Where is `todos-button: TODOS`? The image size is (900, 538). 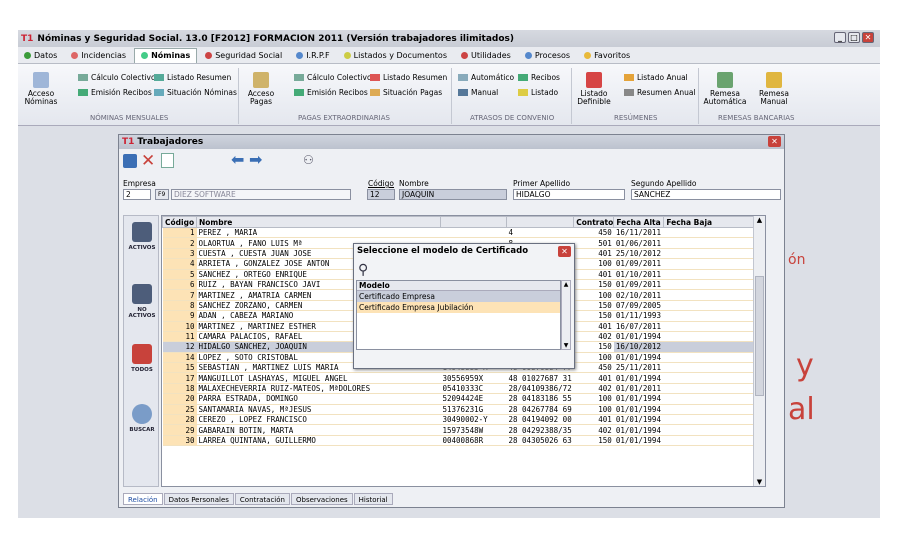 todos-button: TODOS is located at coordinates (142, 358).